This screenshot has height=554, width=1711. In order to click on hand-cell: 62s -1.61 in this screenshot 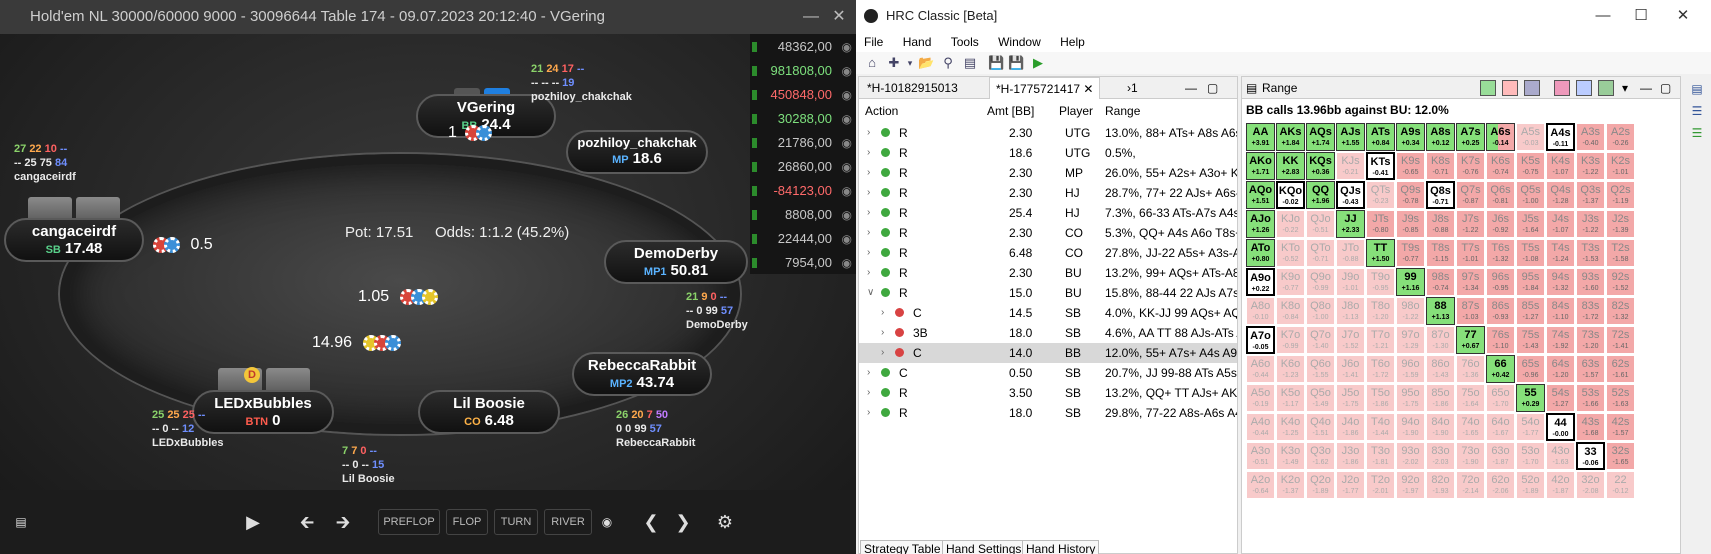, I will do `click(1620, 369)`.